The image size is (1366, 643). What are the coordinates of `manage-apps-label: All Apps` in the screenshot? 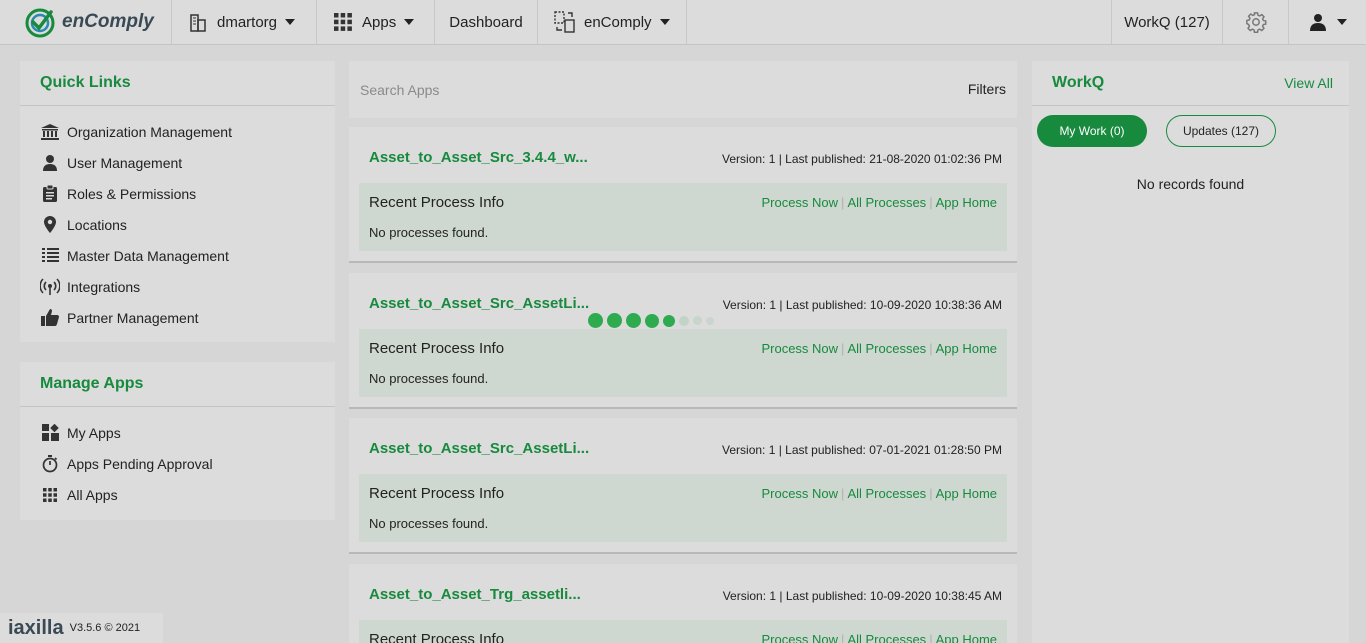 It's located at (92, 494).